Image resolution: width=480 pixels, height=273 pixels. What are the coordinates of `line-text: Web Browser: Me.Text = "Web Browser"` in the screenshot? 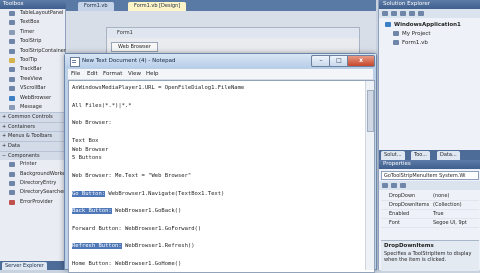 It's located at (132, 176).